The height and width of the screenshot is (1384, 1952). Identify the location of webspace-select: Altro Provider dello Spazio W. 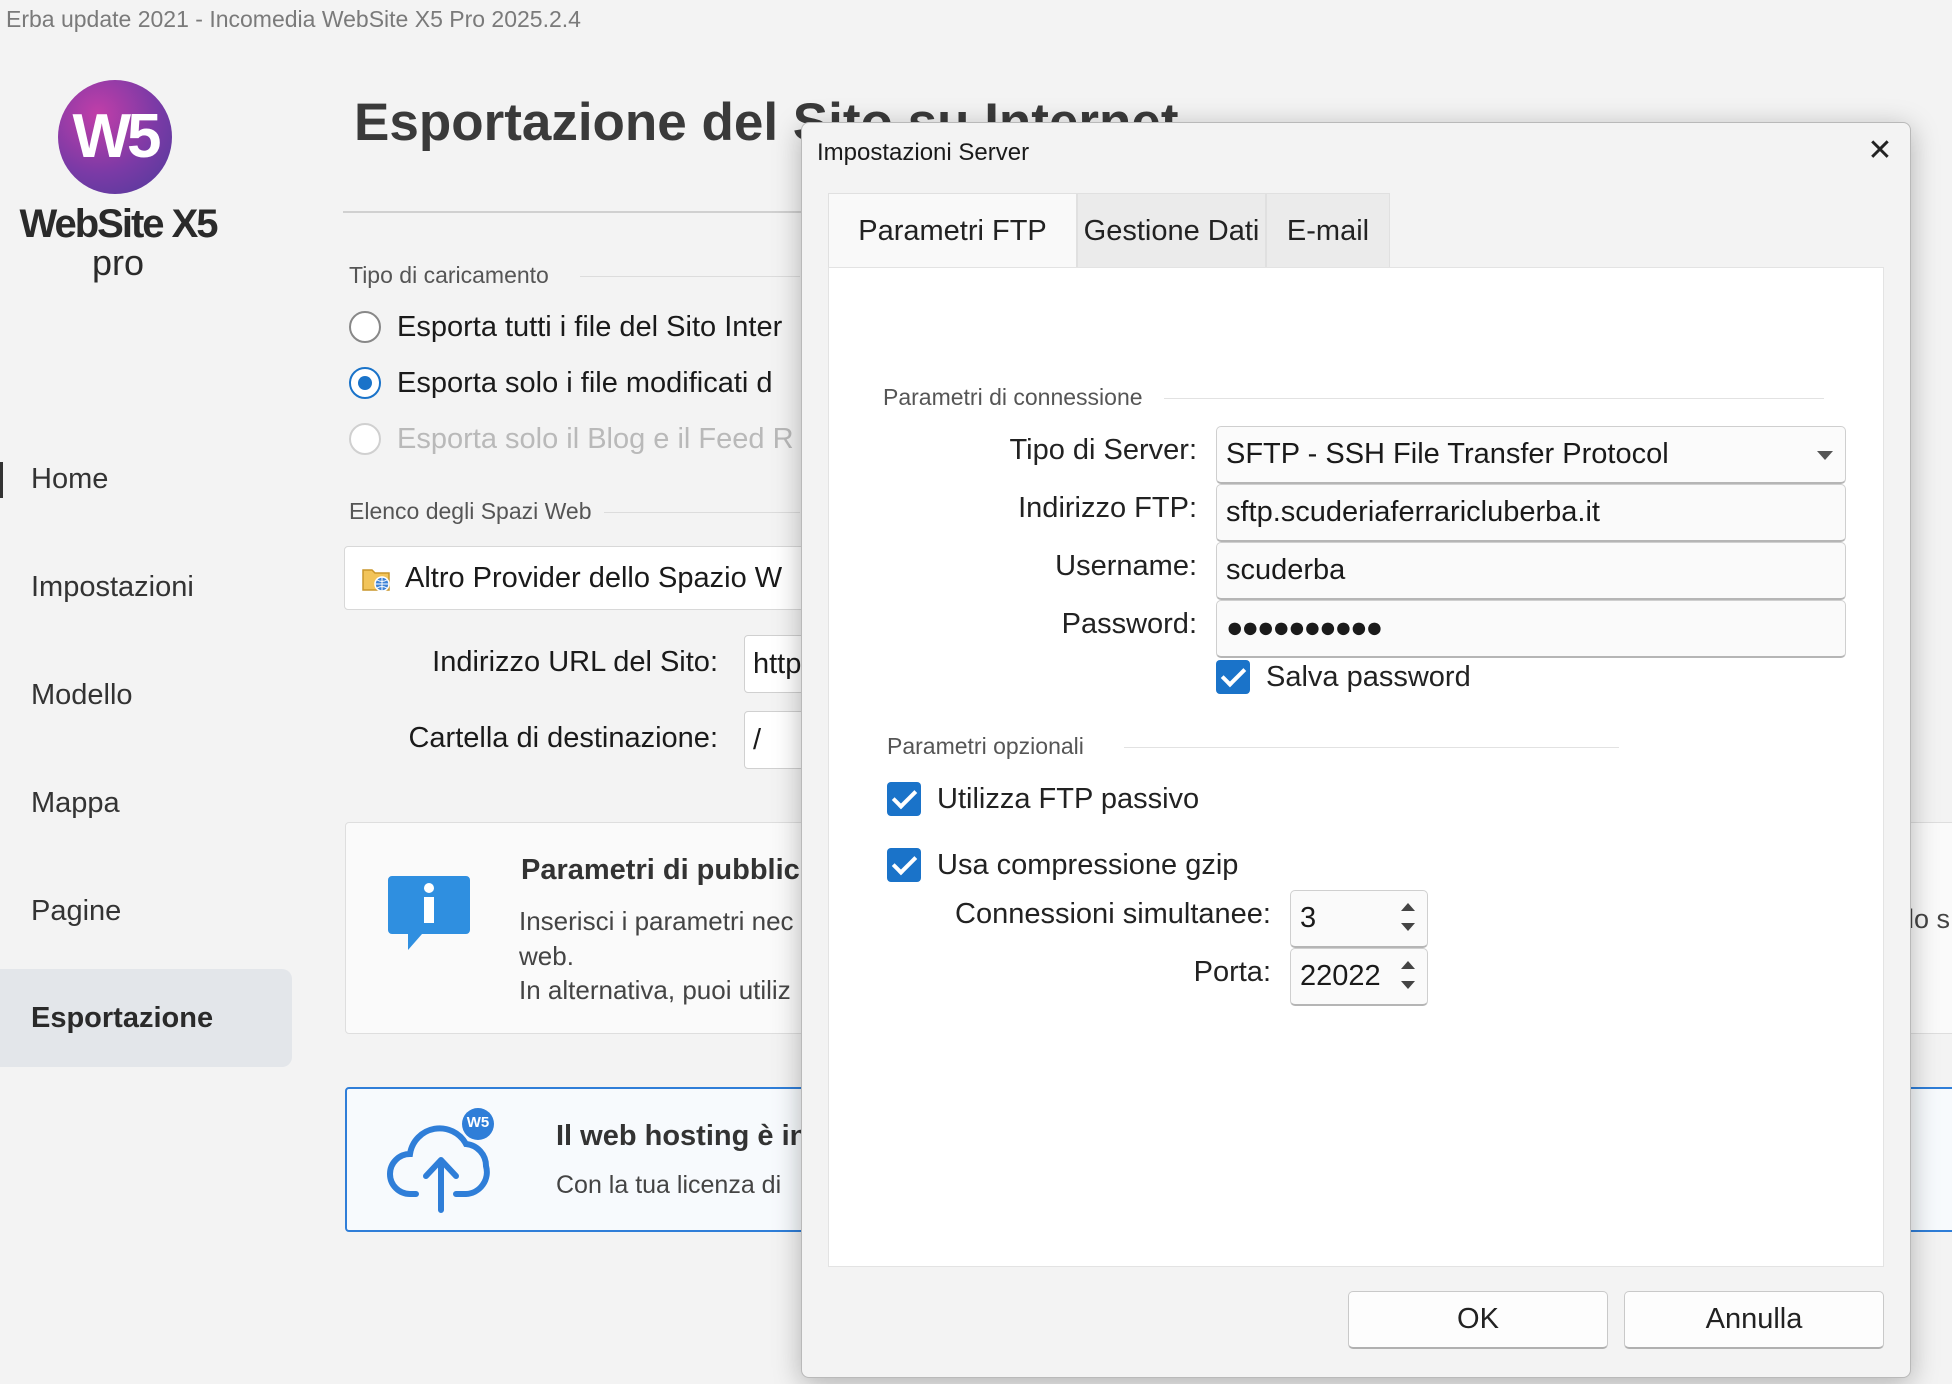
(579, 578).